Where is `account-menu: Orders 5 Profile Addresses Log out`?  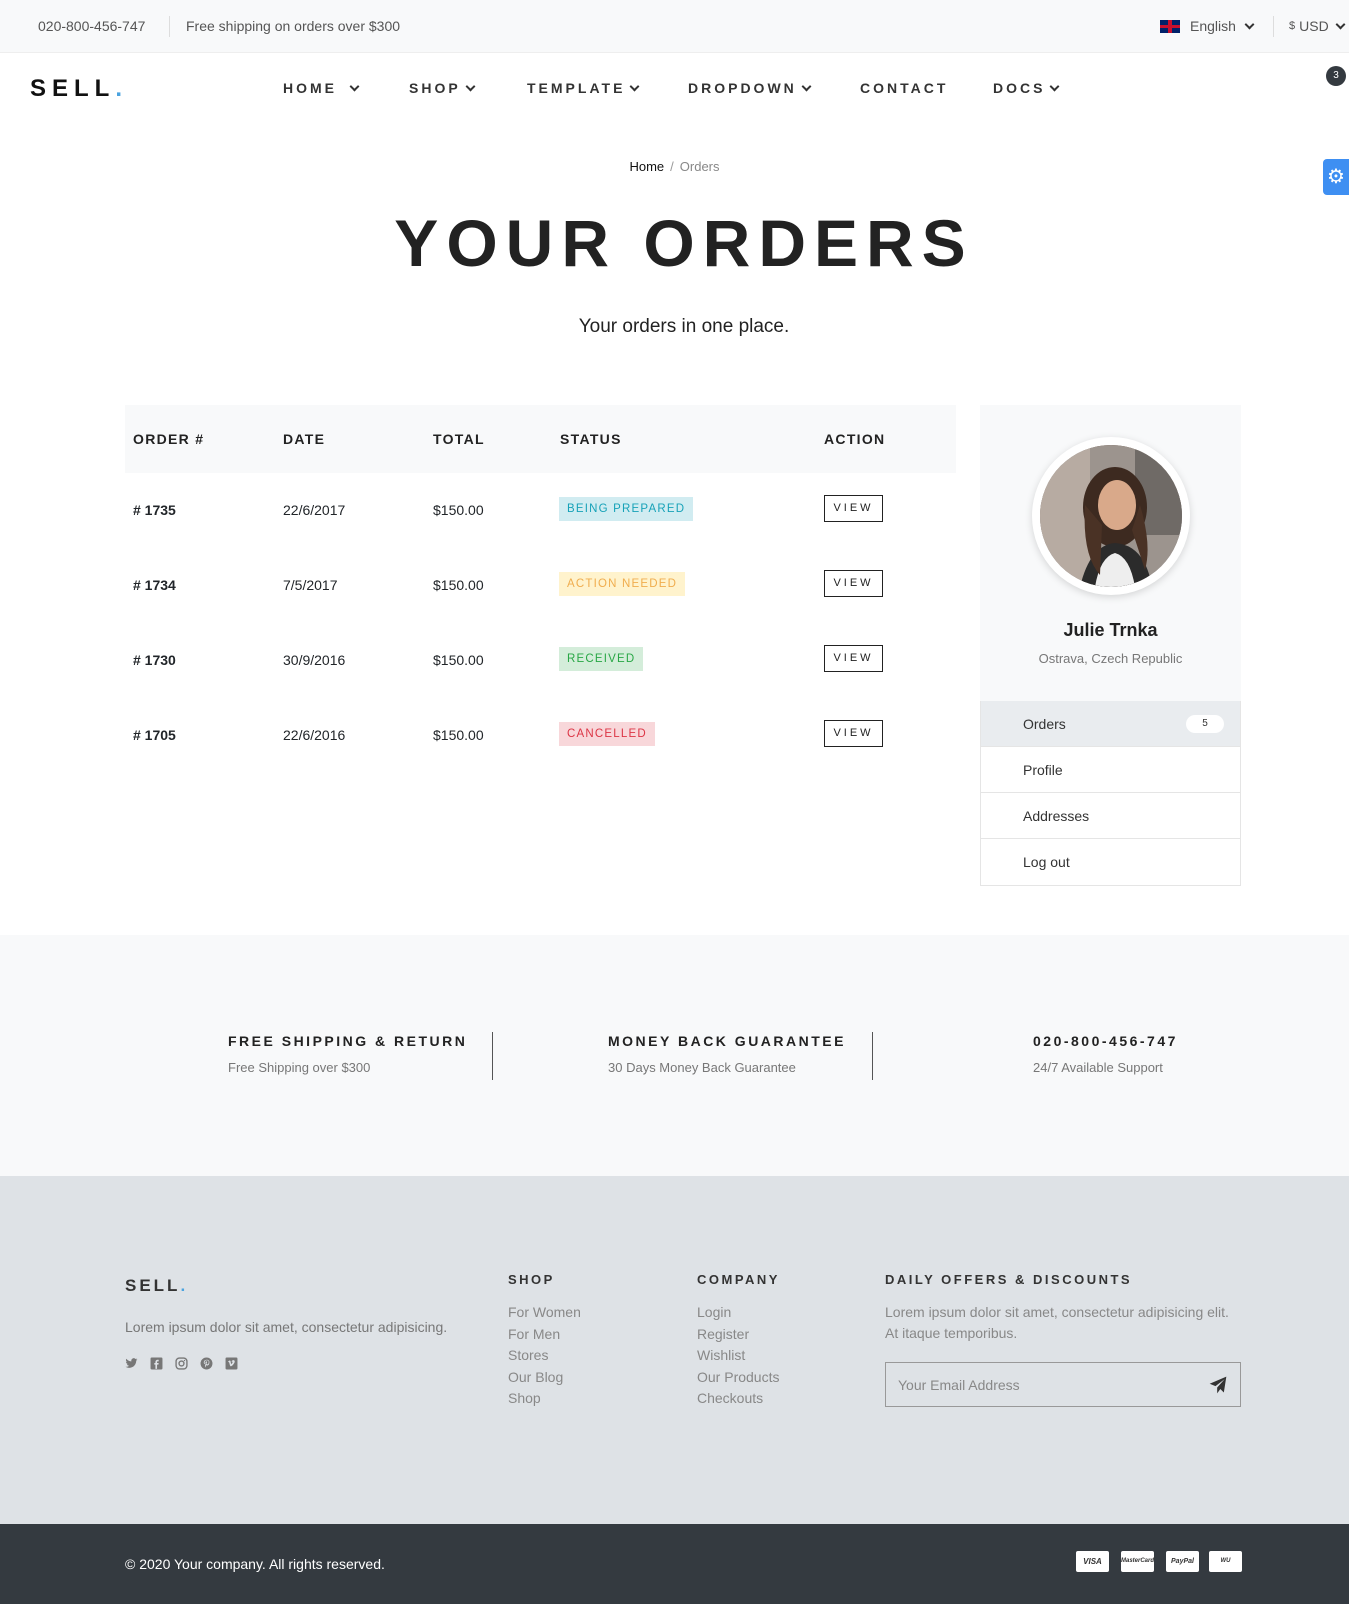
account-menu: Orders 5 Profile Addresses Log out is located at coordinates (1110, 793).